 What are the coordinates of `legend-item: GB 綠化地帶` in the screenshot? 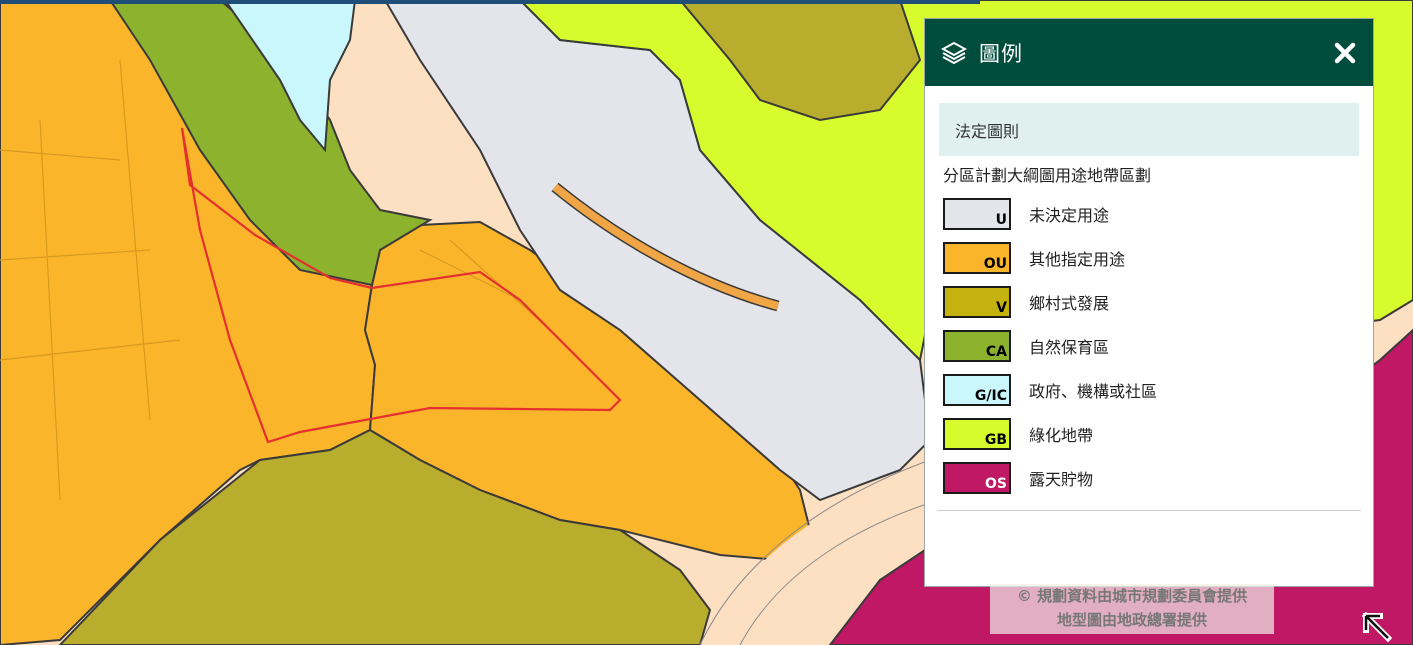 It's located at (1149, 434).